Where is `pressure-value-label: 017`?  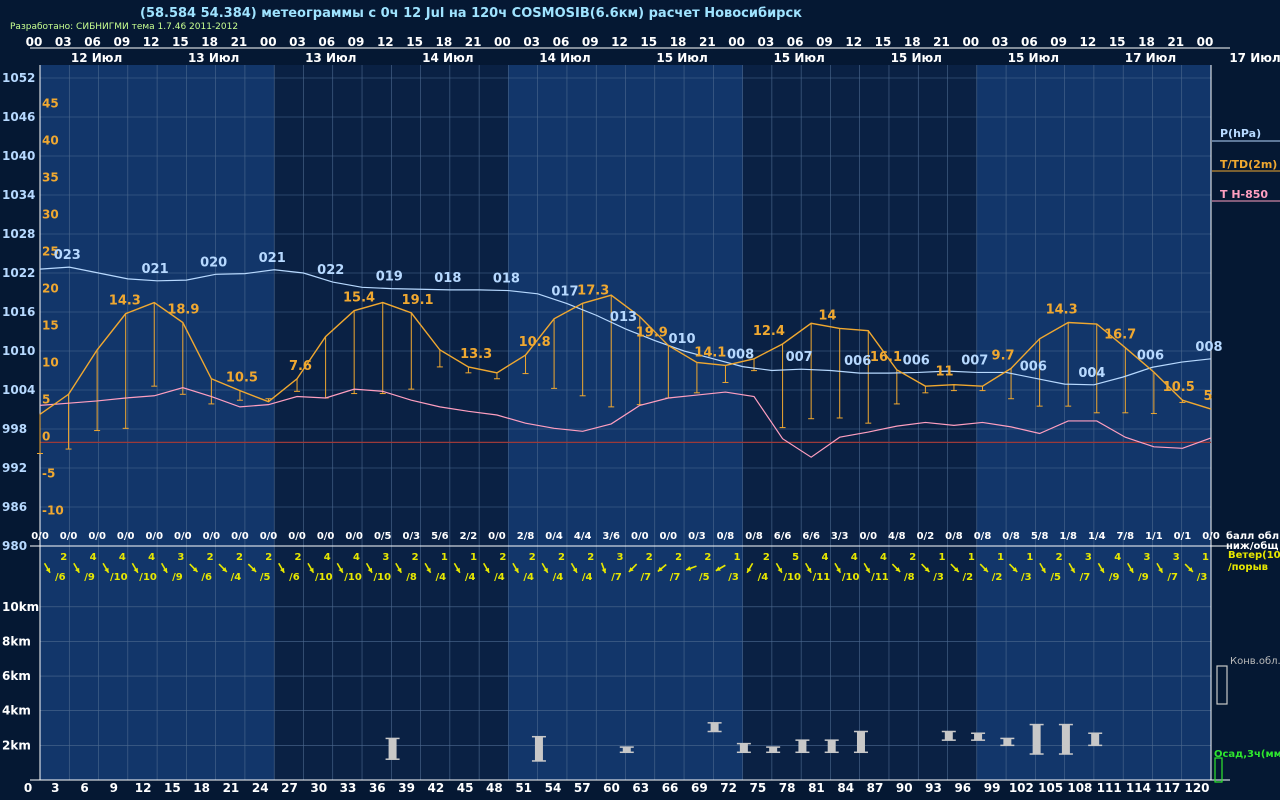
pressure-value-label: 017 is located at coordinates (564, 292).